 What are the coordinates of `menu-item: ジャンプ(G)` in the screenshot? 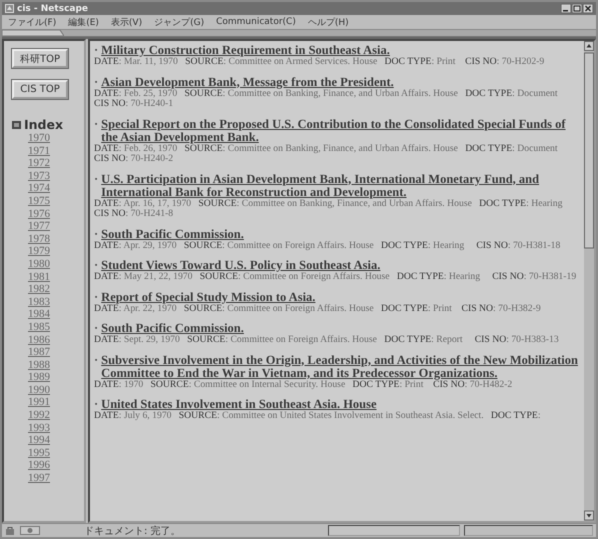 It's located at (179, 22).